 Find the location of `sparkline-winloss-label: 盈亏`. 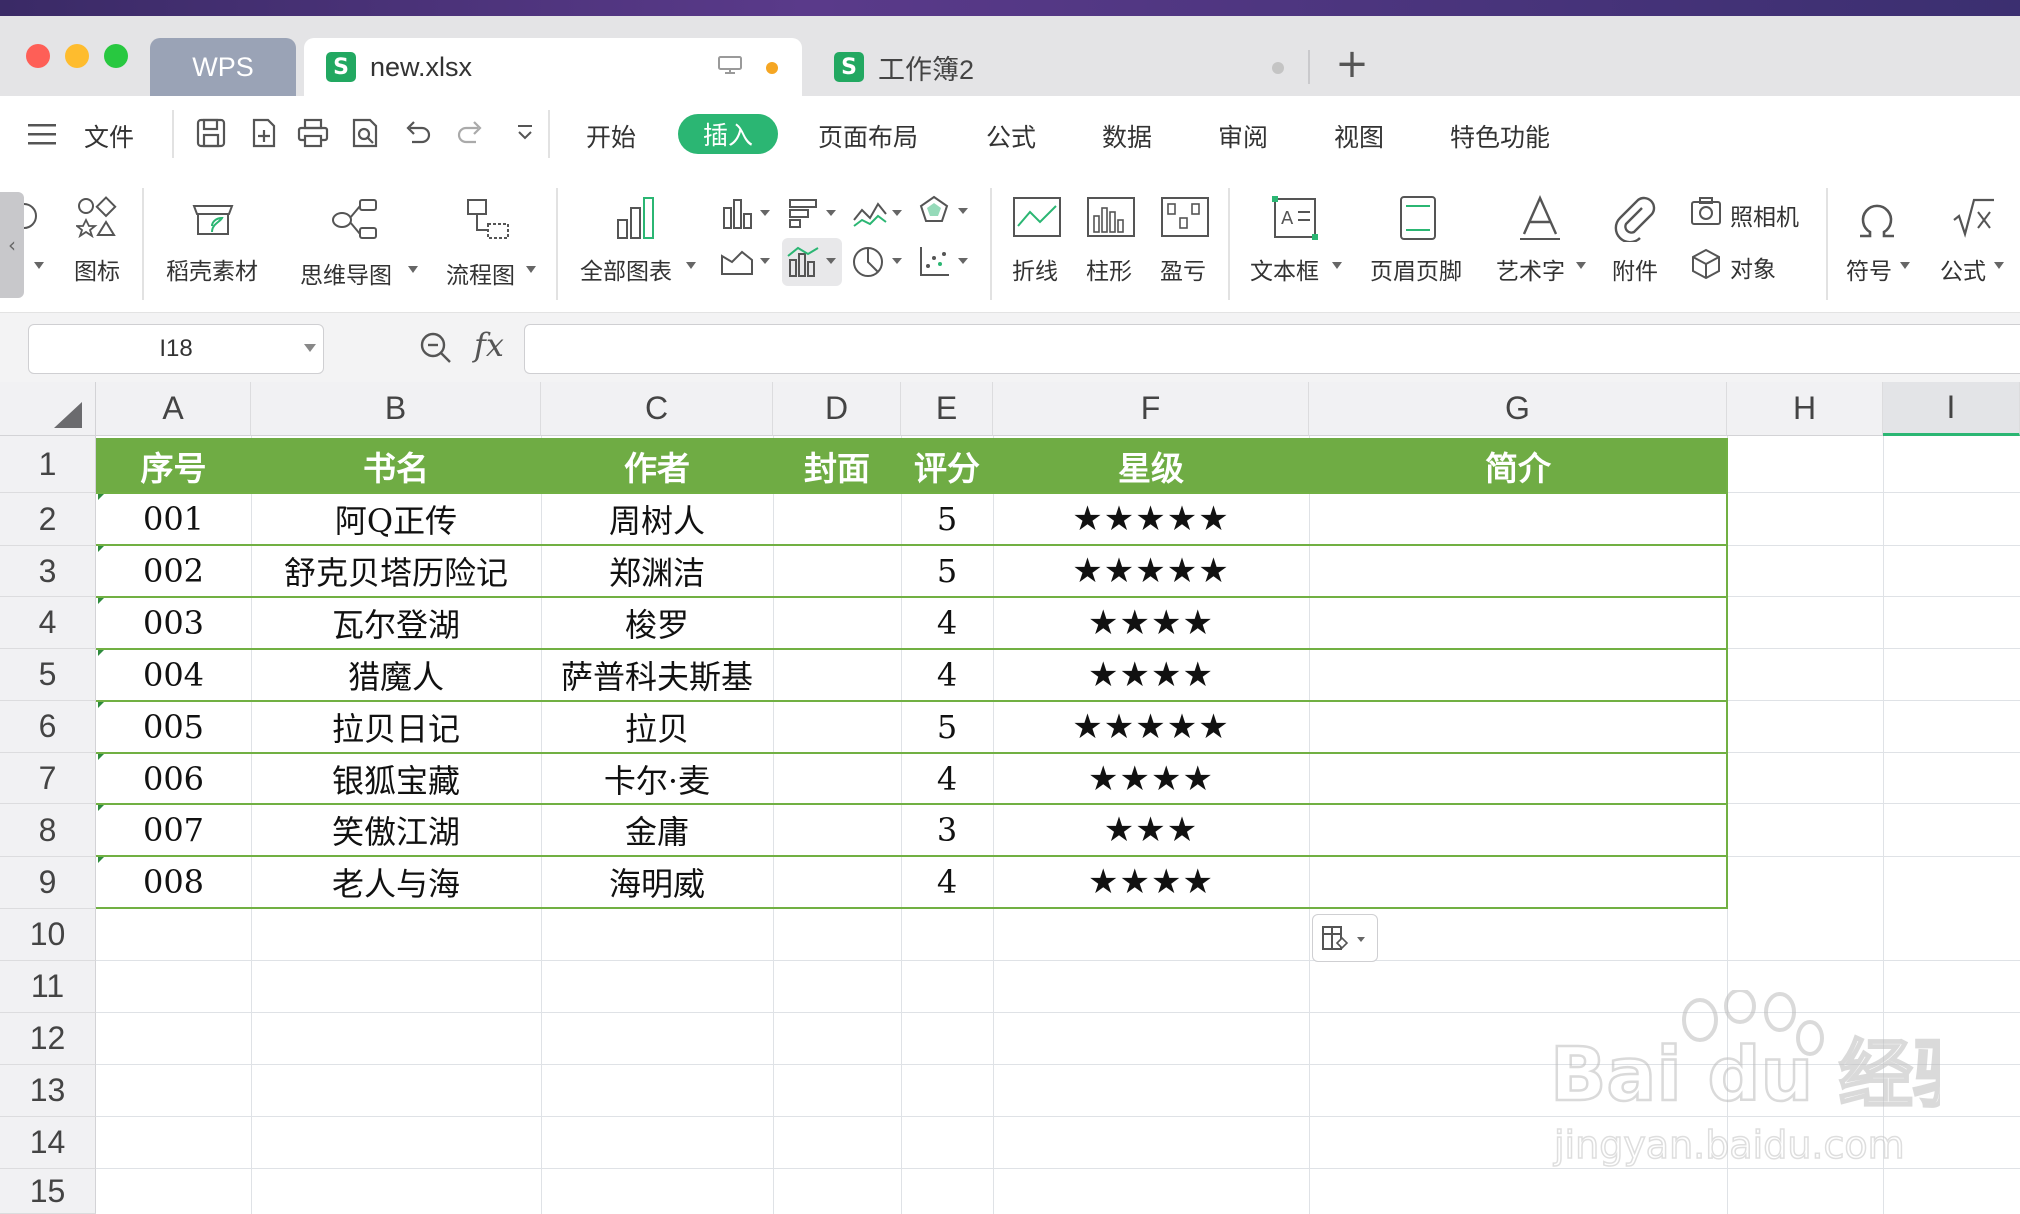

sparkline-winloss-label: 盈亏 is located at coordinates (1183, 269).